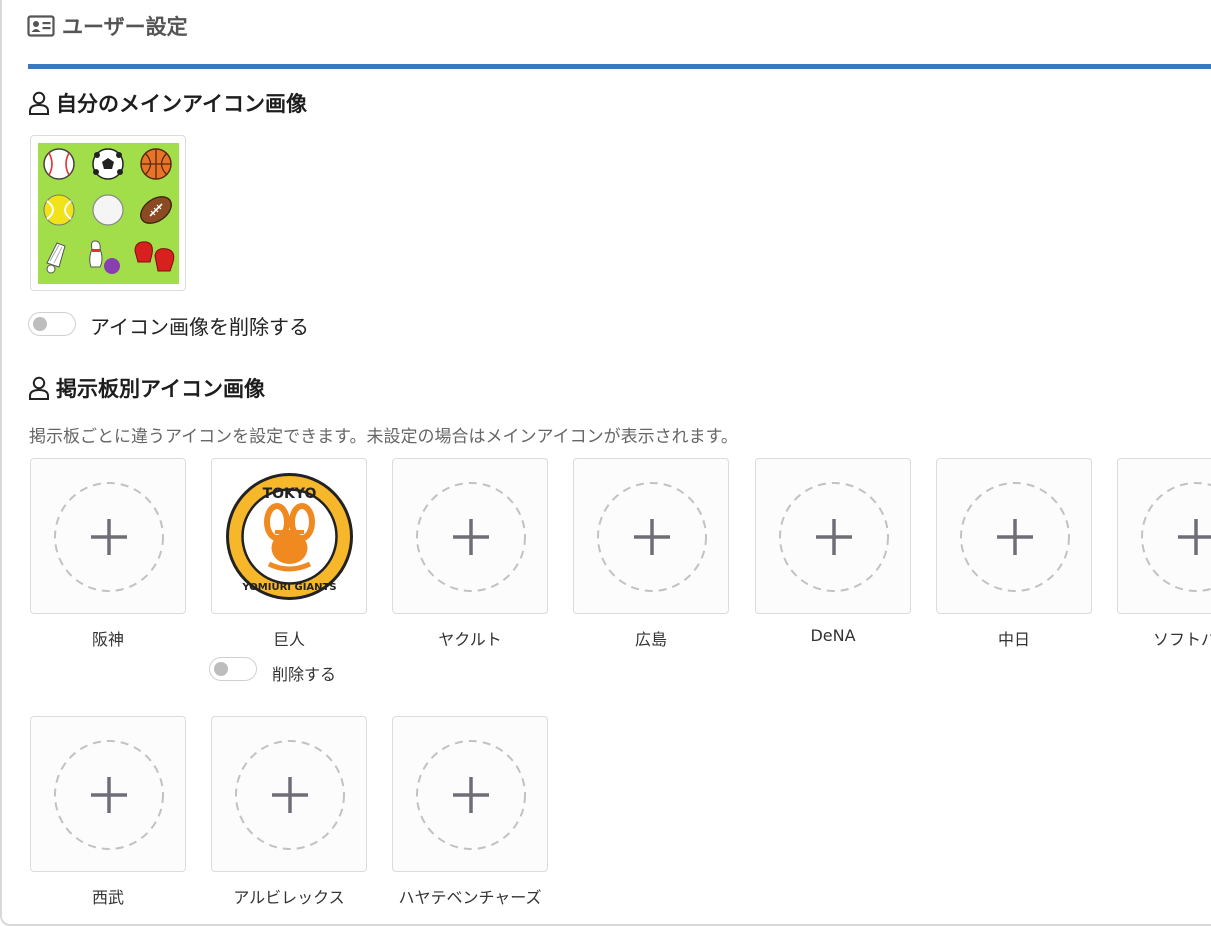 Image resolution: width=1211 pixels, height=926 pixels. I want to click on board-icon-tile-giants: TOKYO YOMIURI GIANTS, so click(289, 536).